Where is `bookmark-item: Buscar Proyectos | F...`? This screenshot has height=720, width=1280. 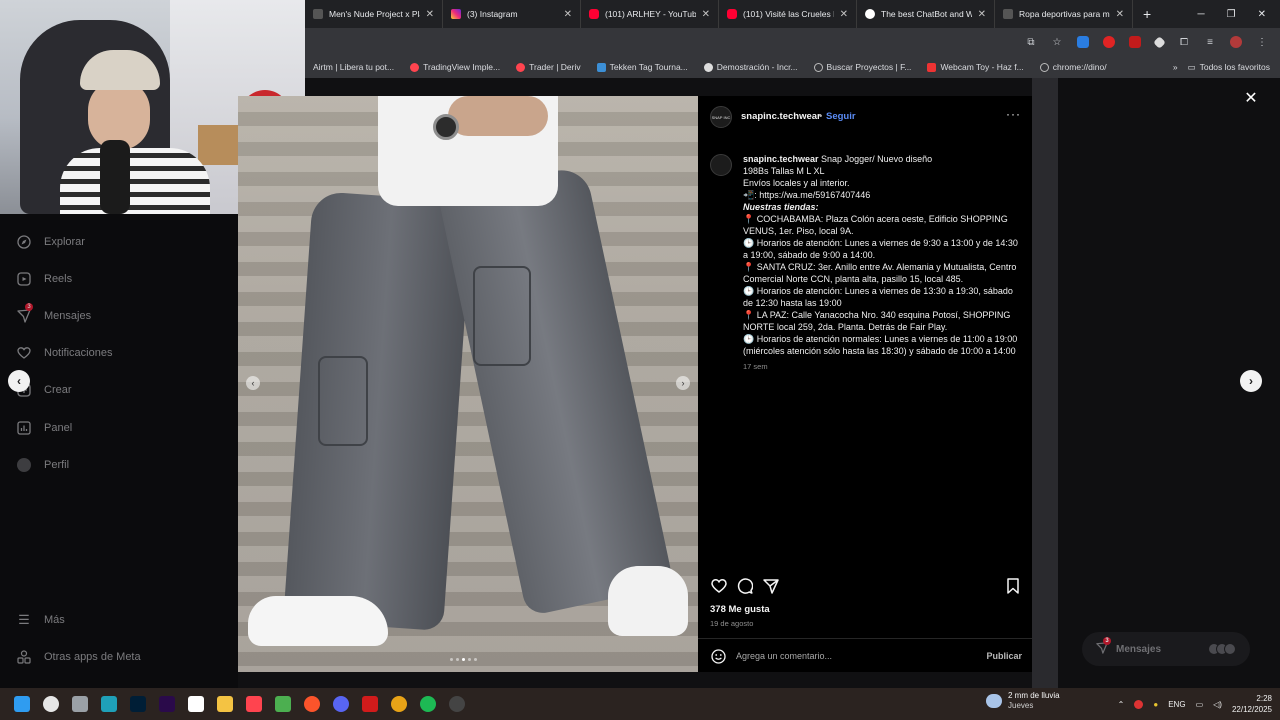 bookmark-item: Buscar Proyectos | F... is located at coordinates (863, 67).